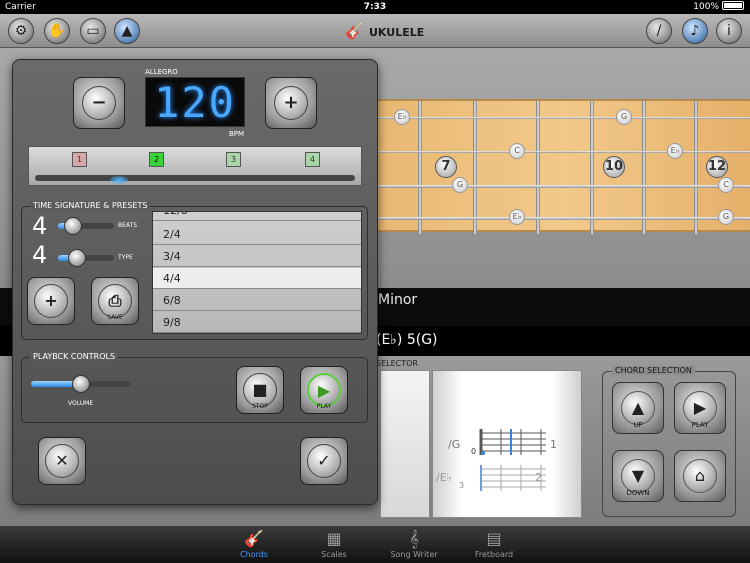  I want to click on preset-list: 12/8 2/4 3/4 4/4 6/8 9/8, so click(257, 272).